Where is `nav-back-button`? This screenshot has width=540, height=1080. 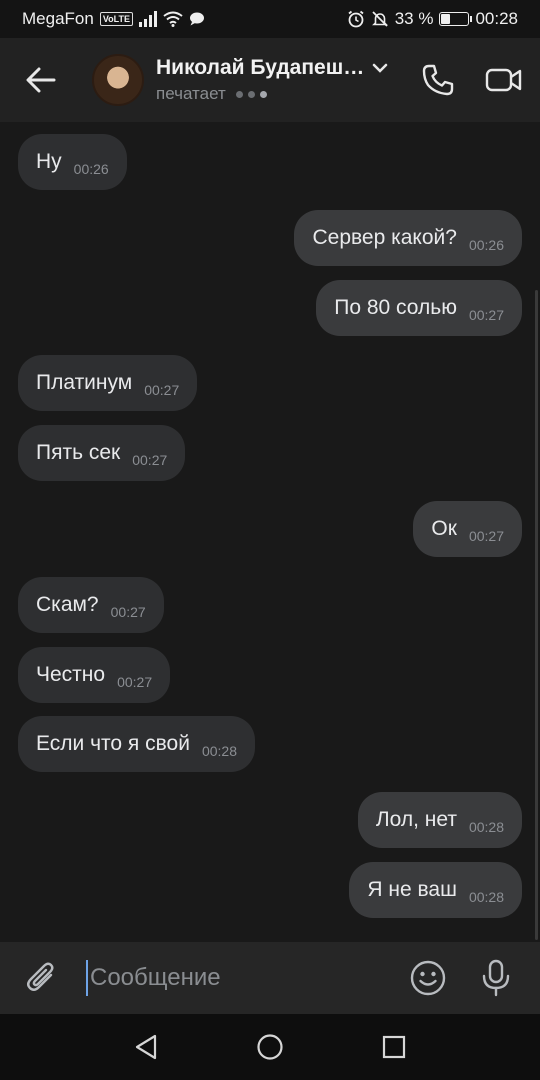 nav-back-button is located at coordinates (146, 1047).